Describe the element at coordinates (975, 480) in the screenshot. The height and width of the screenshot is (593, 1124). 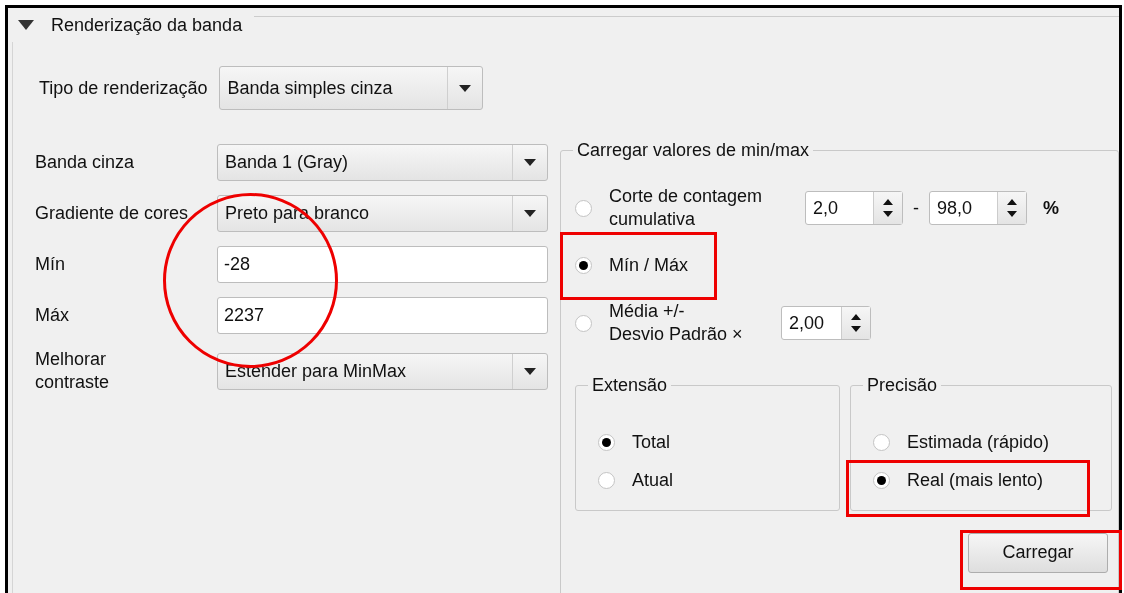
I see `option-label: Real (mais lento)` at that location.